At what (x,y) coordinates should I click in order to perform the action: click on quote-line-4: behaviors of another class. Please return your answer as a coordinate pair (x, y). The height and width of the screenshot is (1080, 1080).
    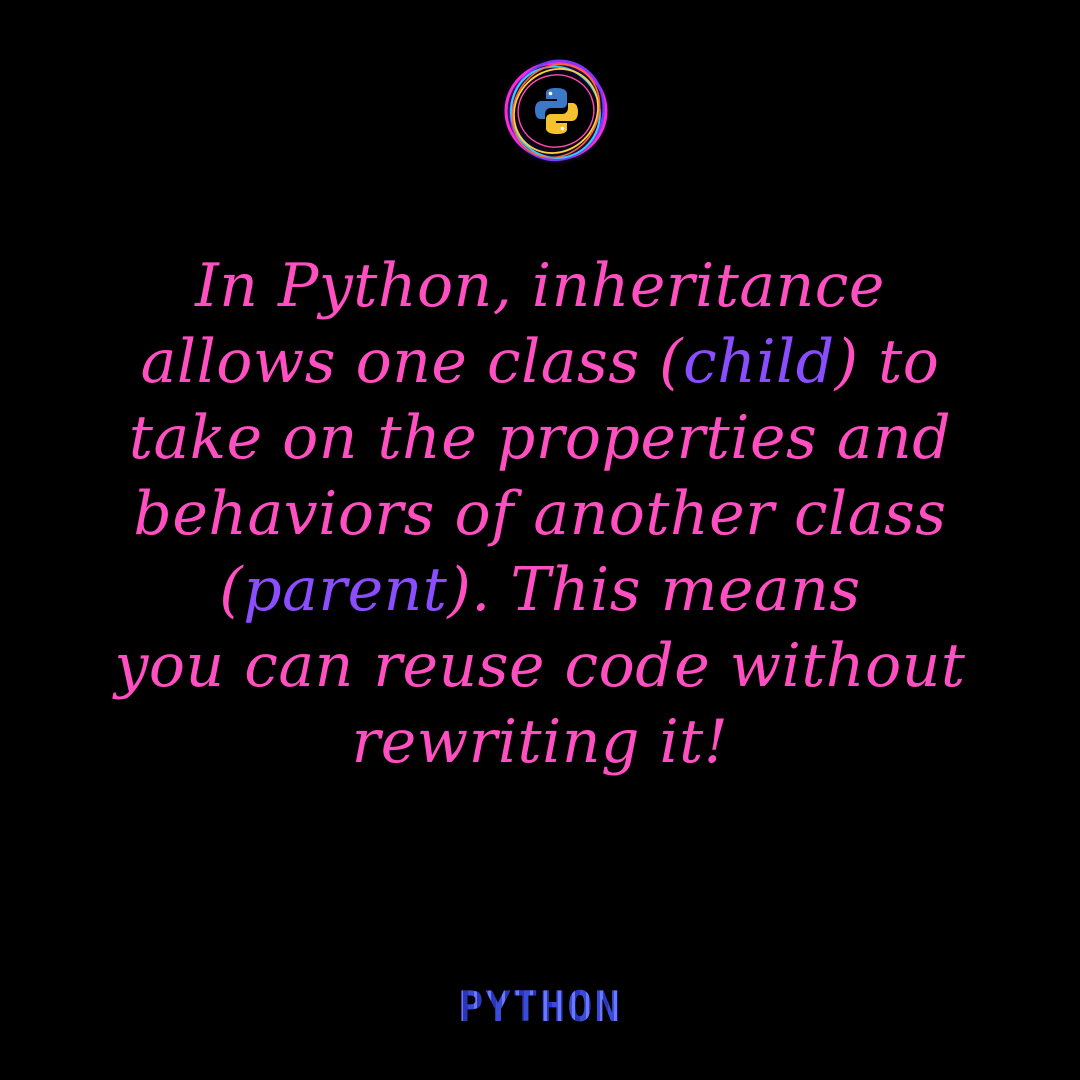
    Looking at the image, I should click on (540, 514).